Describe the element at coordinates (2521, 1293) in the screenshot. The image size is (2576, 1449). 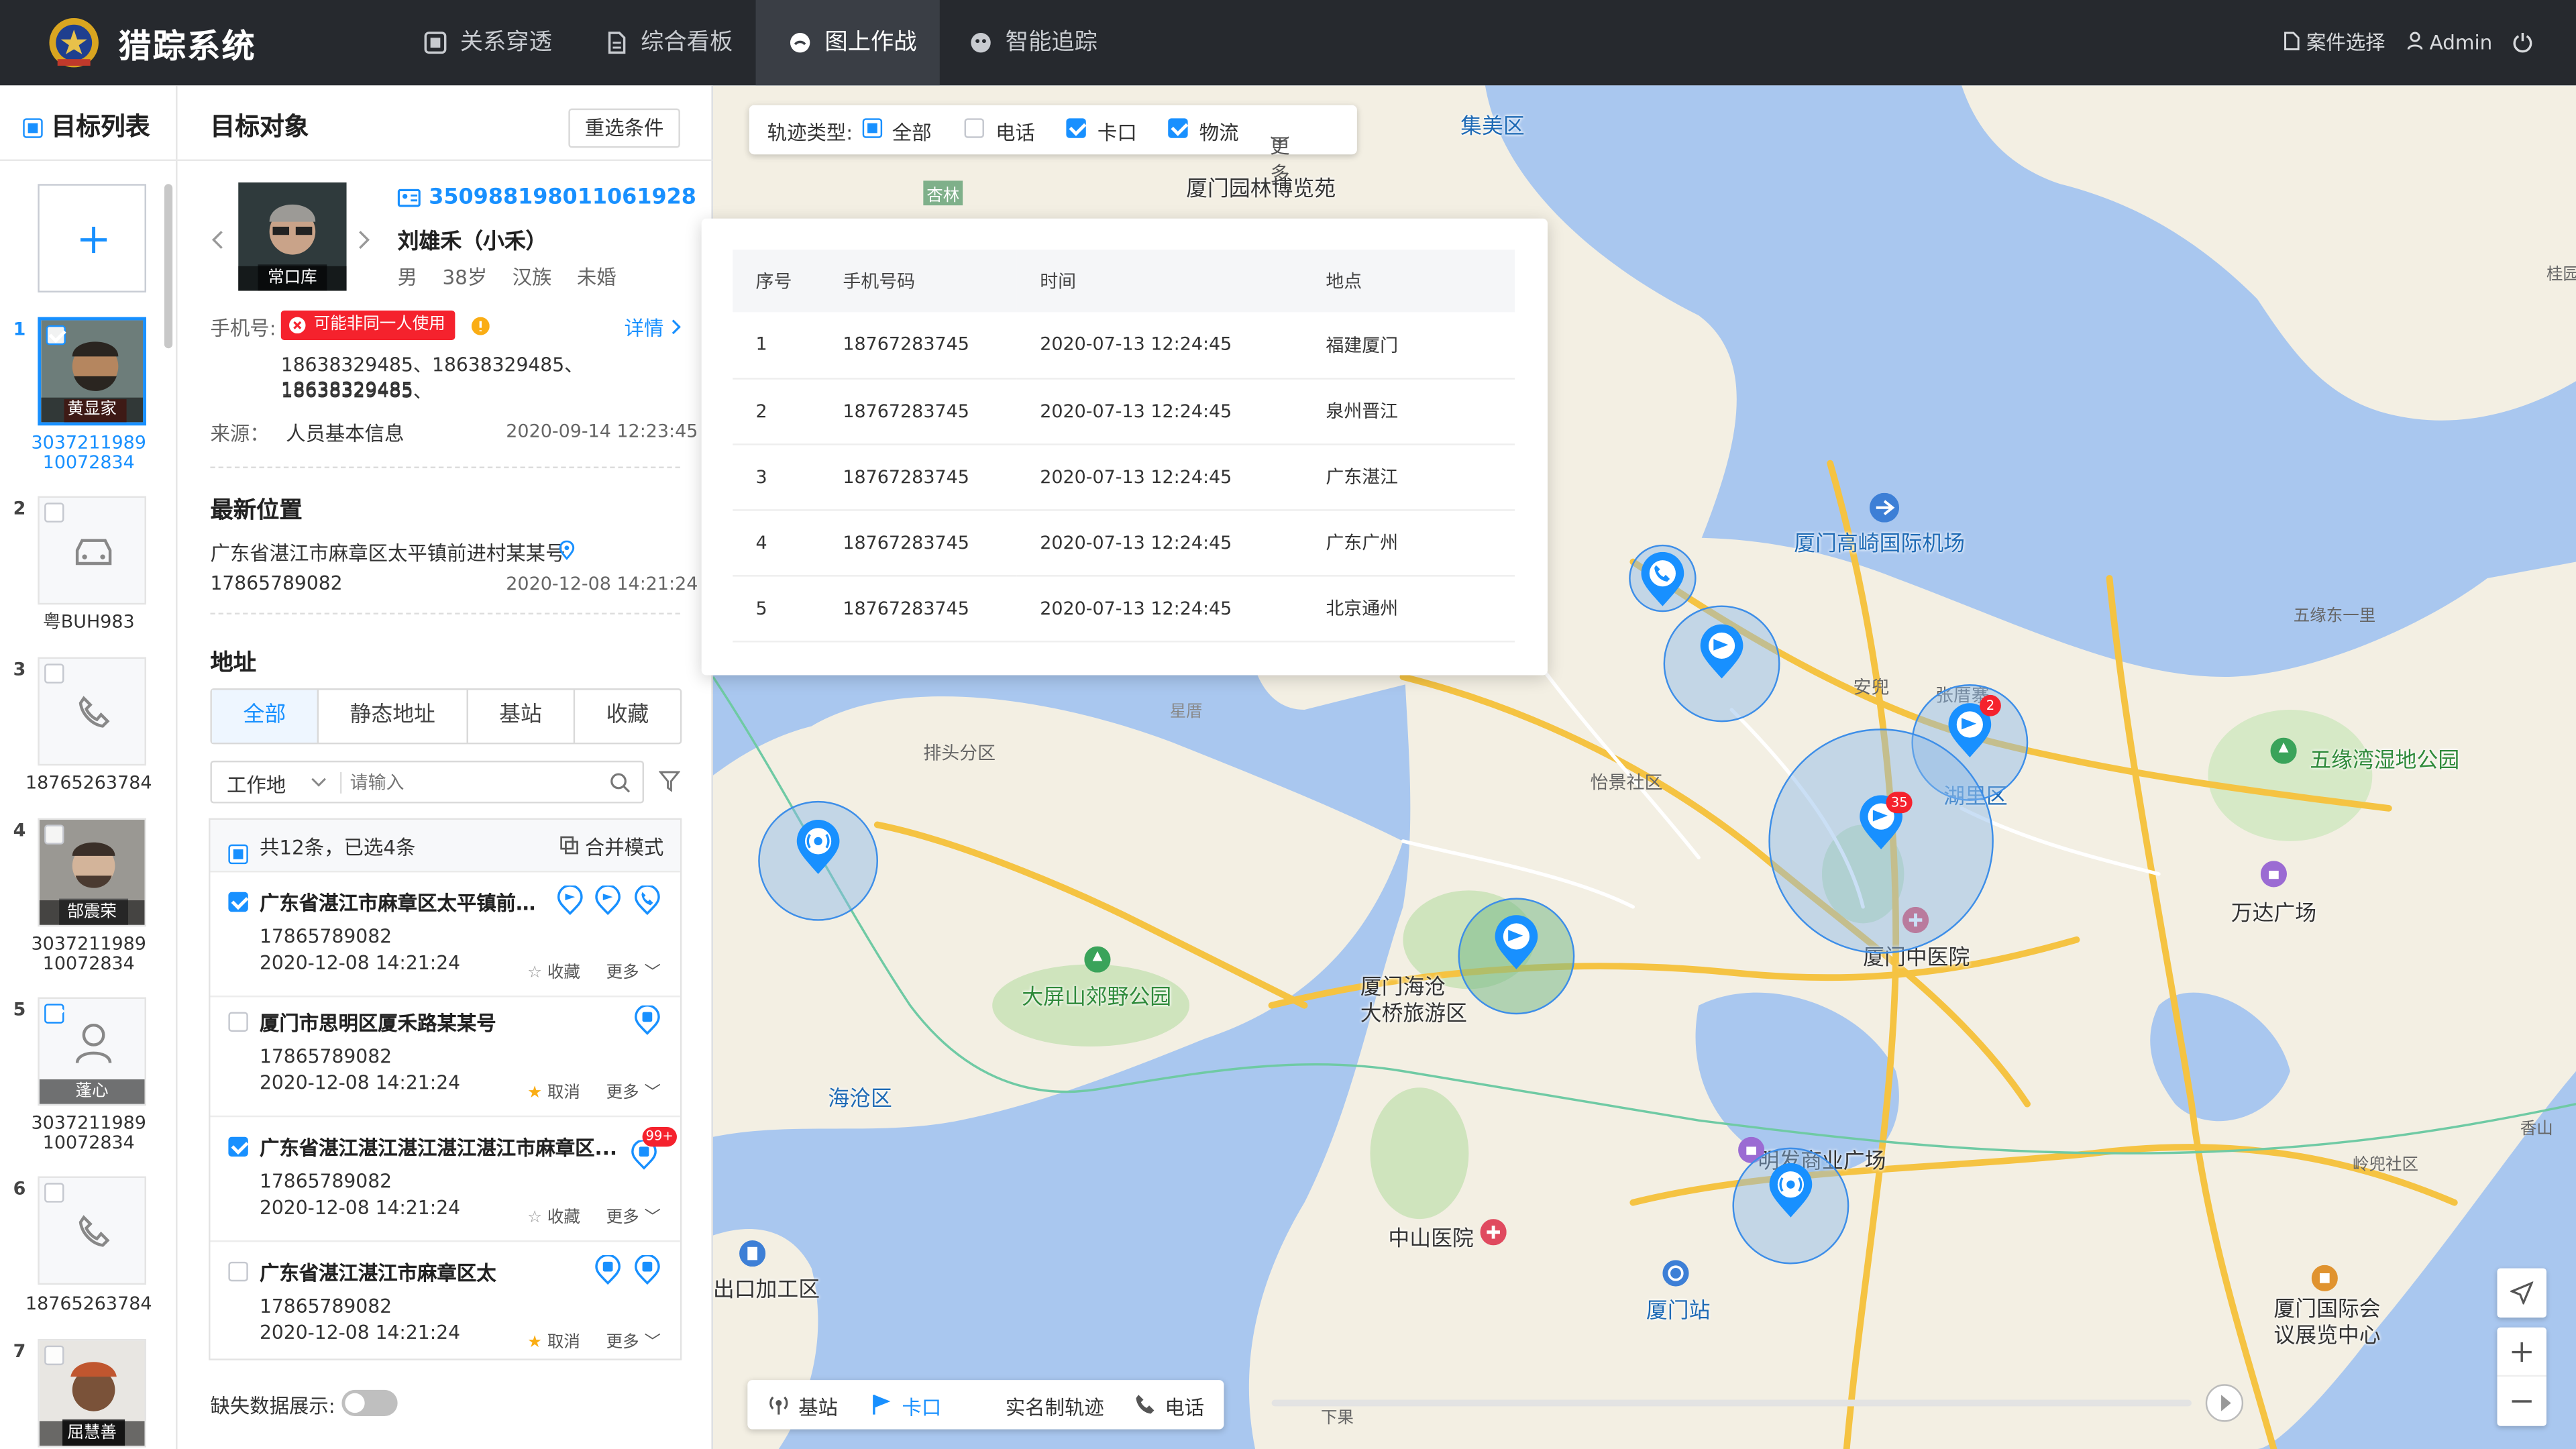
I see `locate-button` at that location.